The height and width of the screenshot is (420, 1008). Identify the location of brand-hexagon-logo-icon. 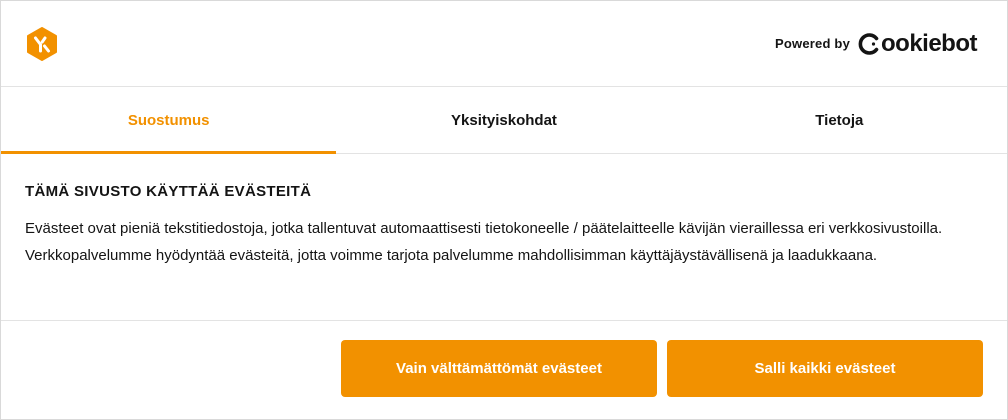
(42, 43).